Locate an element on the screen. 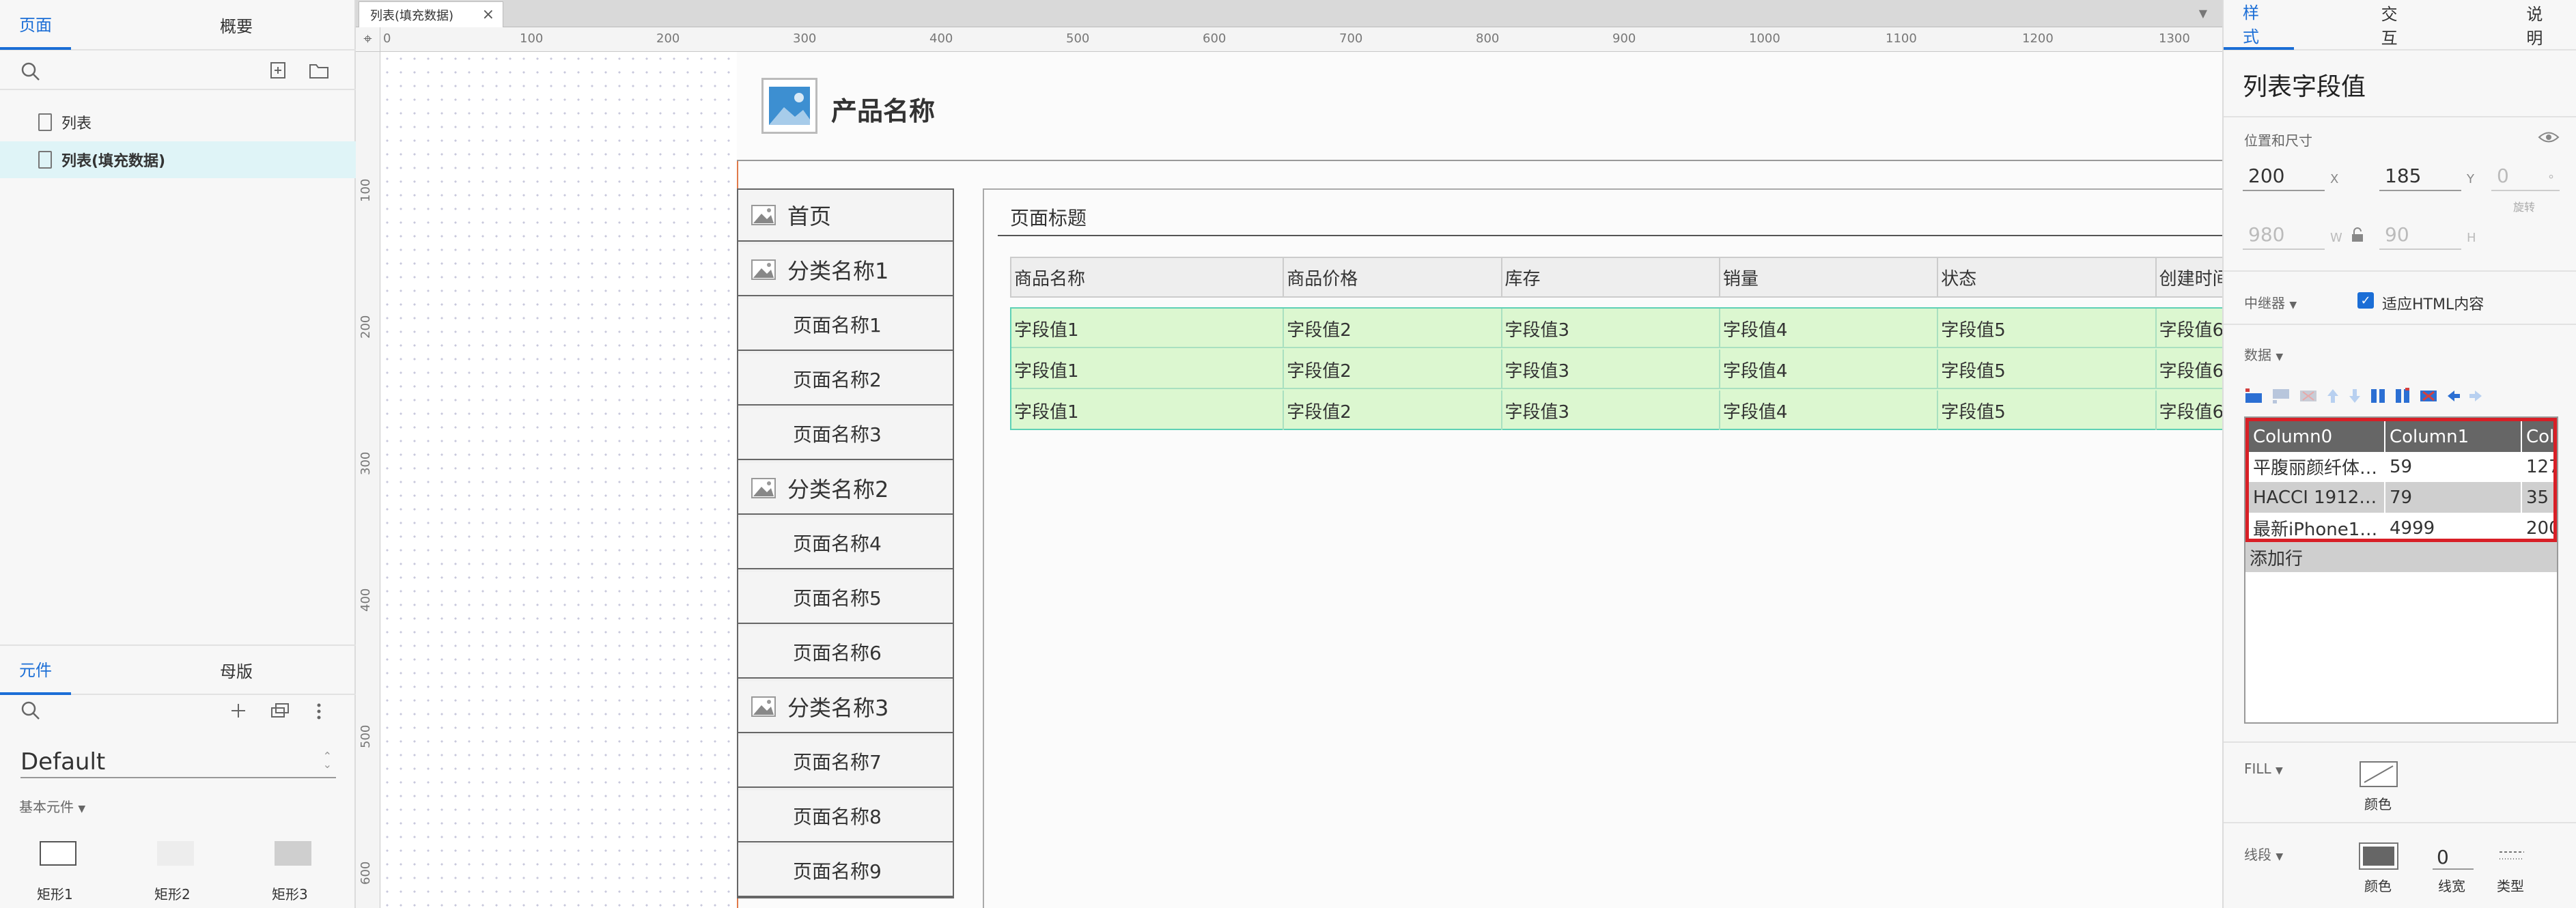 This screenshot has height=908, width=2576. library-select: Default ⌃ ⌄ is located at coordinates (178, 762).